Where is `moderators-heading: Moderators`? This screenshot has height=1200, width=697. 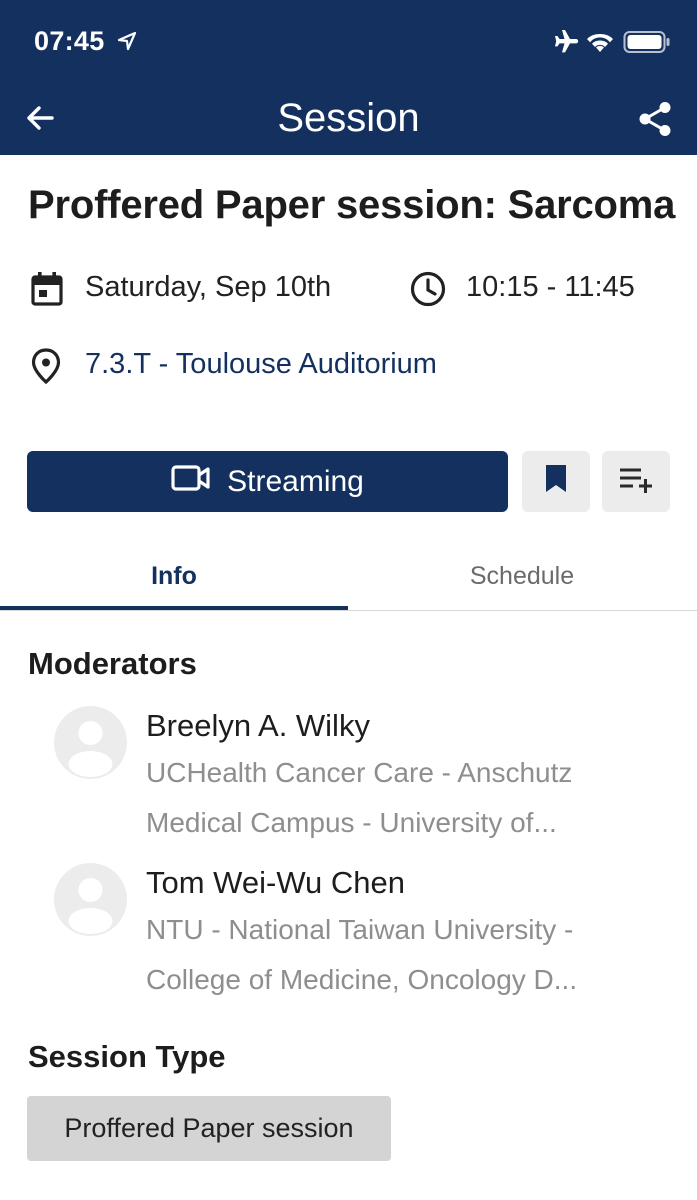
moderators-heading: Moderators is located at coordinates (112, 663).